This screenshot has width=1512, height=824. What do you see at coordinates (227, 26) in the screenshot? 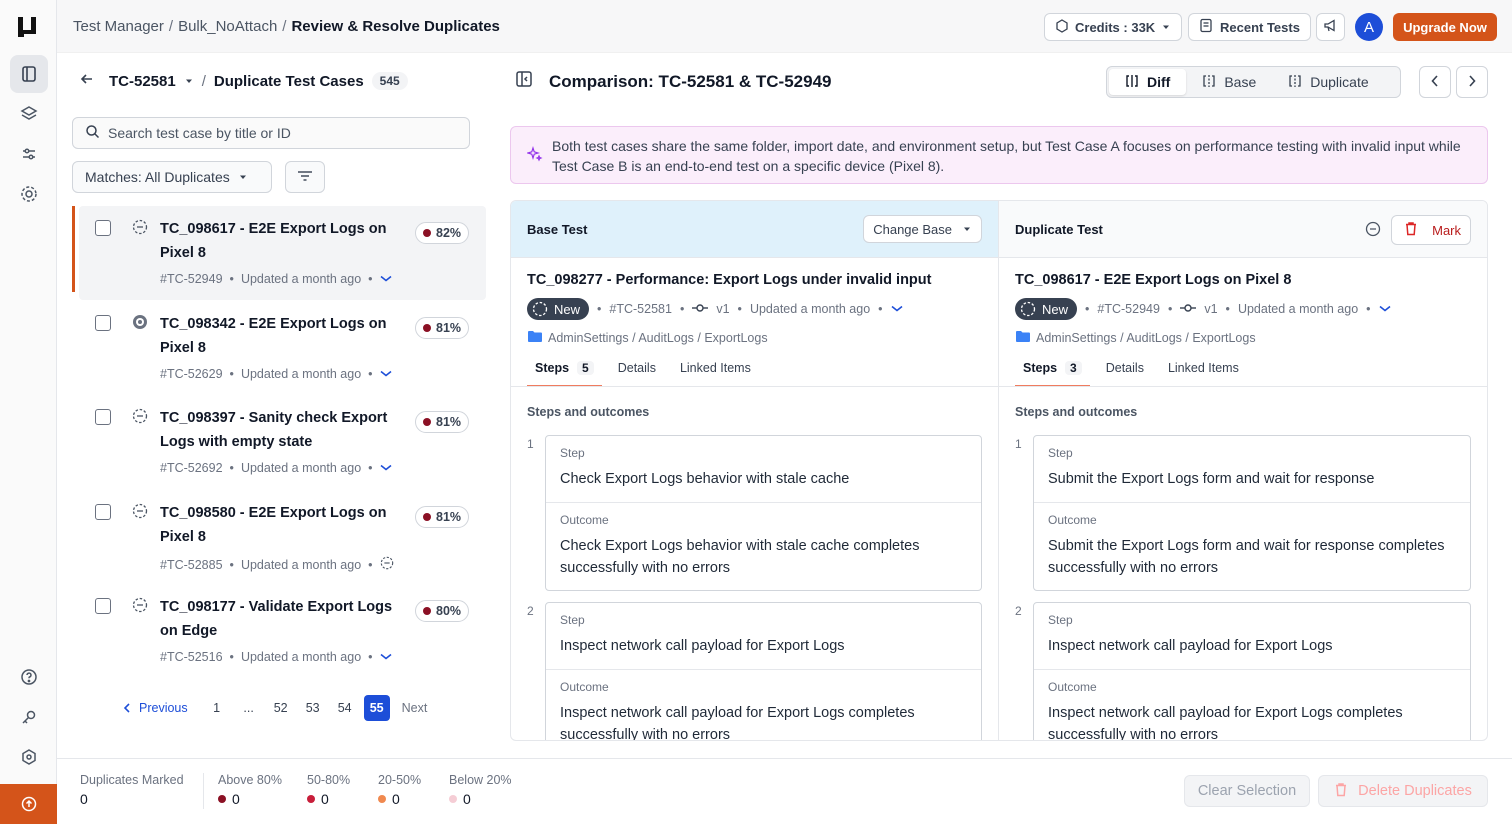
I see `breadcrumb-project: Bulk_NoAttach` at bounding box center [227, 26].